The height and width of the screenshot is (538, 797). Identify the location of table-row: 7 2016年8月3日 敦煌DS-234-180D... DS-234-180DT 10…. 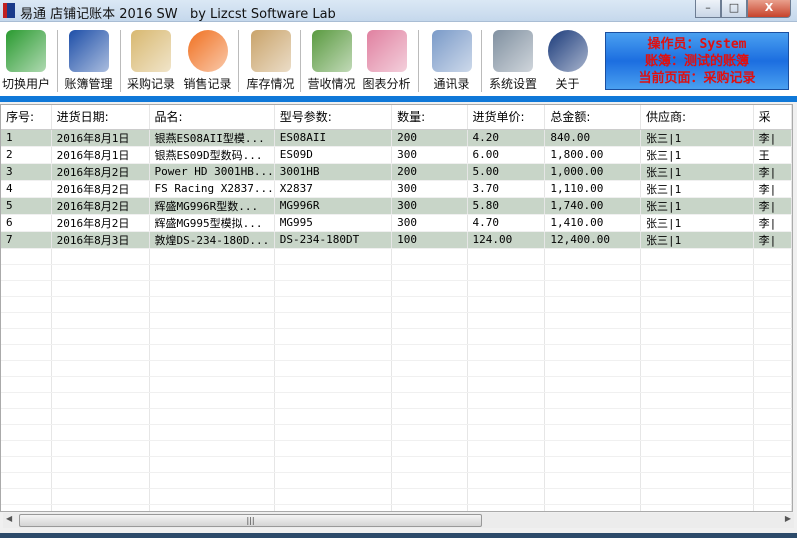
(396, 240).